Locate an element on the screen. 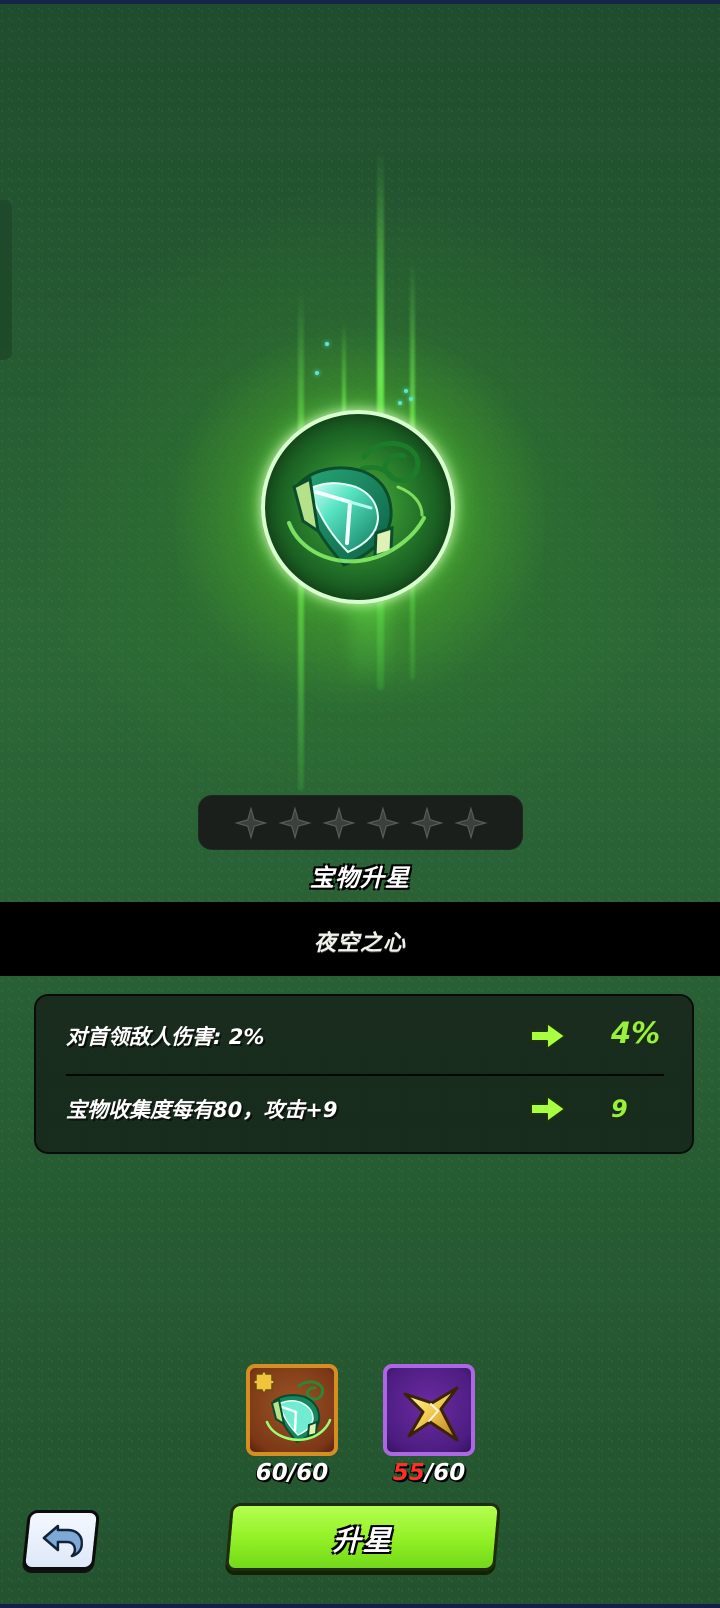 The width and height of the screenshot is (720, 1608). stats-divider is located at coordinates (365, 1075).